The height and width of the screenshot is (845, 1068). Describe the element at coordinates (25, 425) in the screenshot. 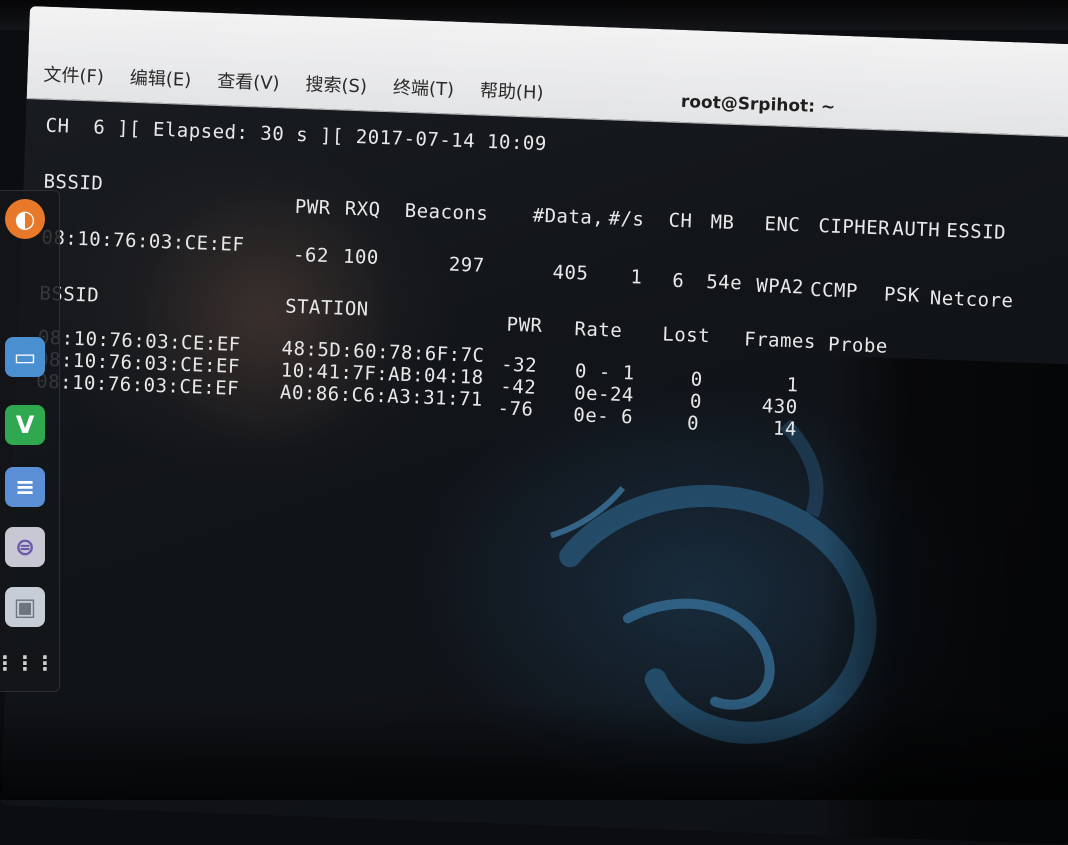

I see `vim-icon: V` at that location.